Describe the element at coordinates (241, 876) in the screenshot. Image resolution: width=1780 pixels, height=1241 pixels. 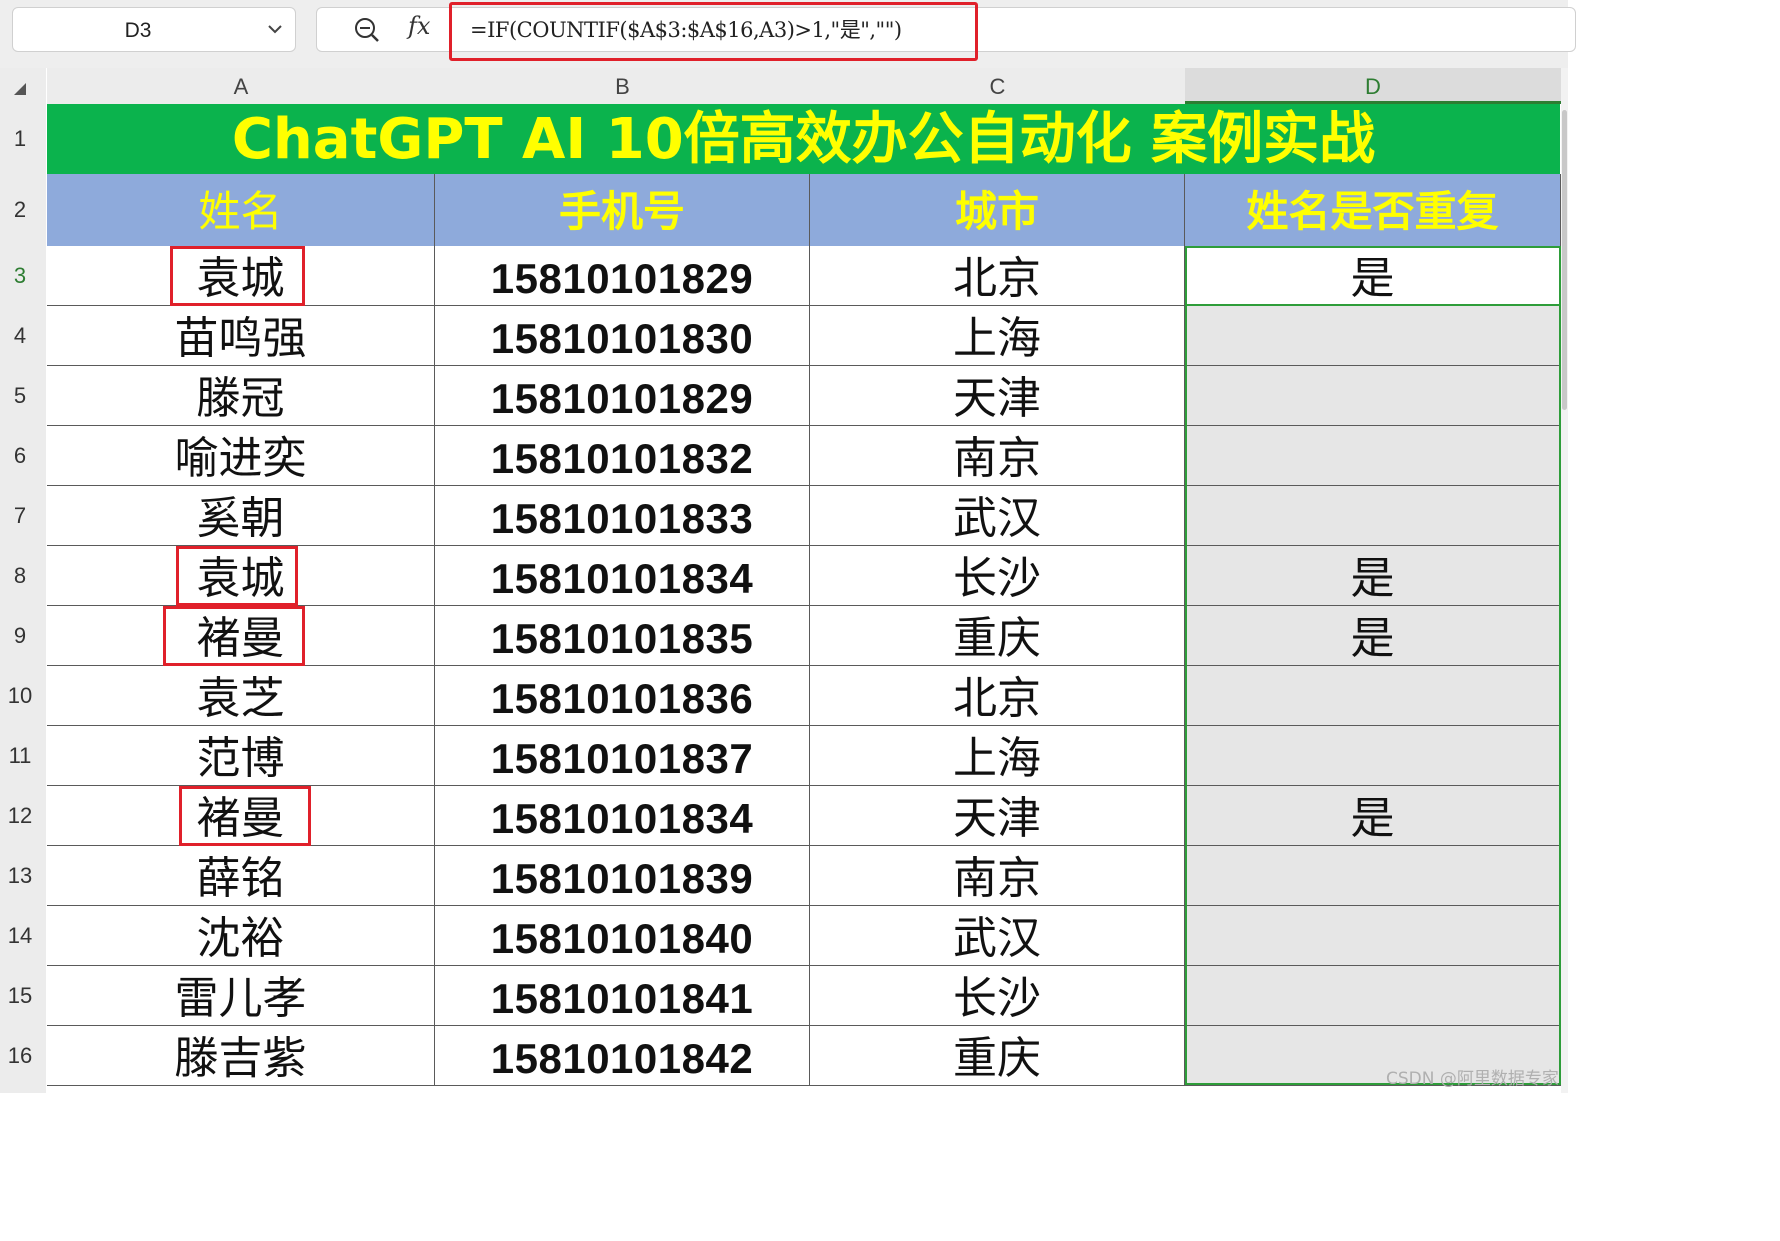
I see `name-cell: 薛铭` at that location.